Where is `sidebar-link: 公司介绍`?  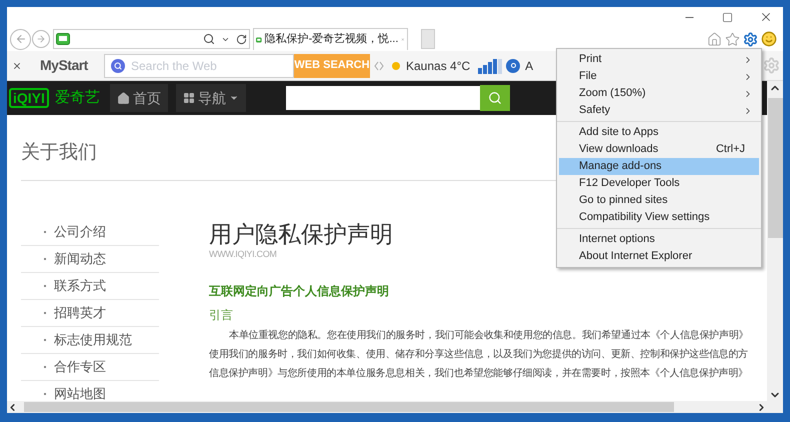
sidebar-link: 公司介绍 is located at coordinates (80, 232).